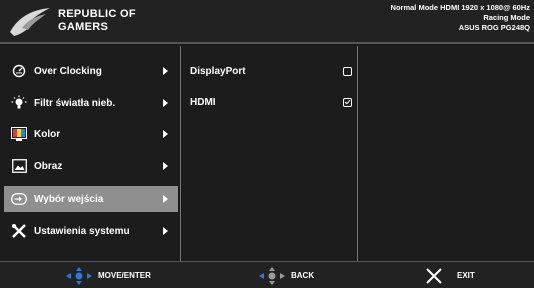 The width and height of the screenshot is (534, 288). I want to click on menu-item-color: Kolor, so click(91, 134).